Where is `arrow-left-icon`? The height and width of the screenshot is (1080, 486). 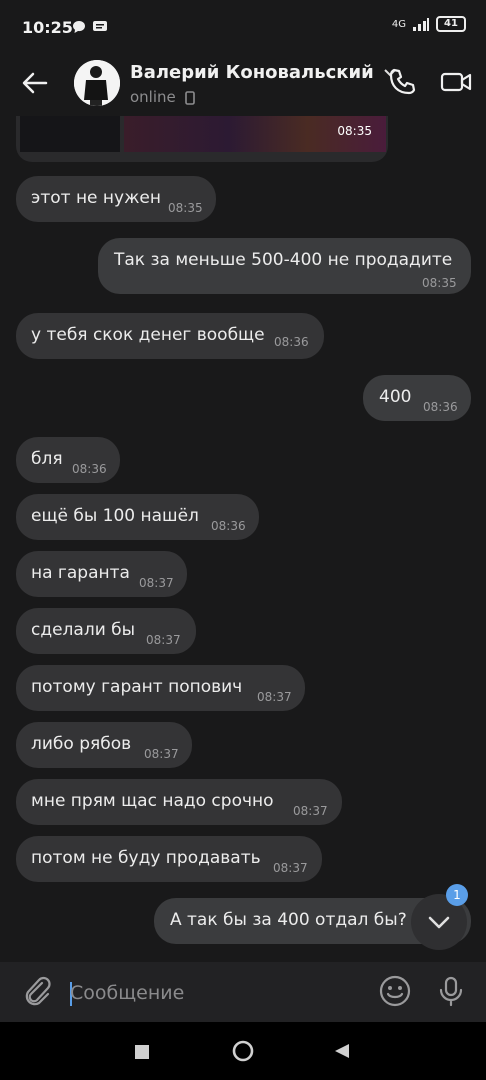
arrow-left-icon is located at coordinates (35, 83).